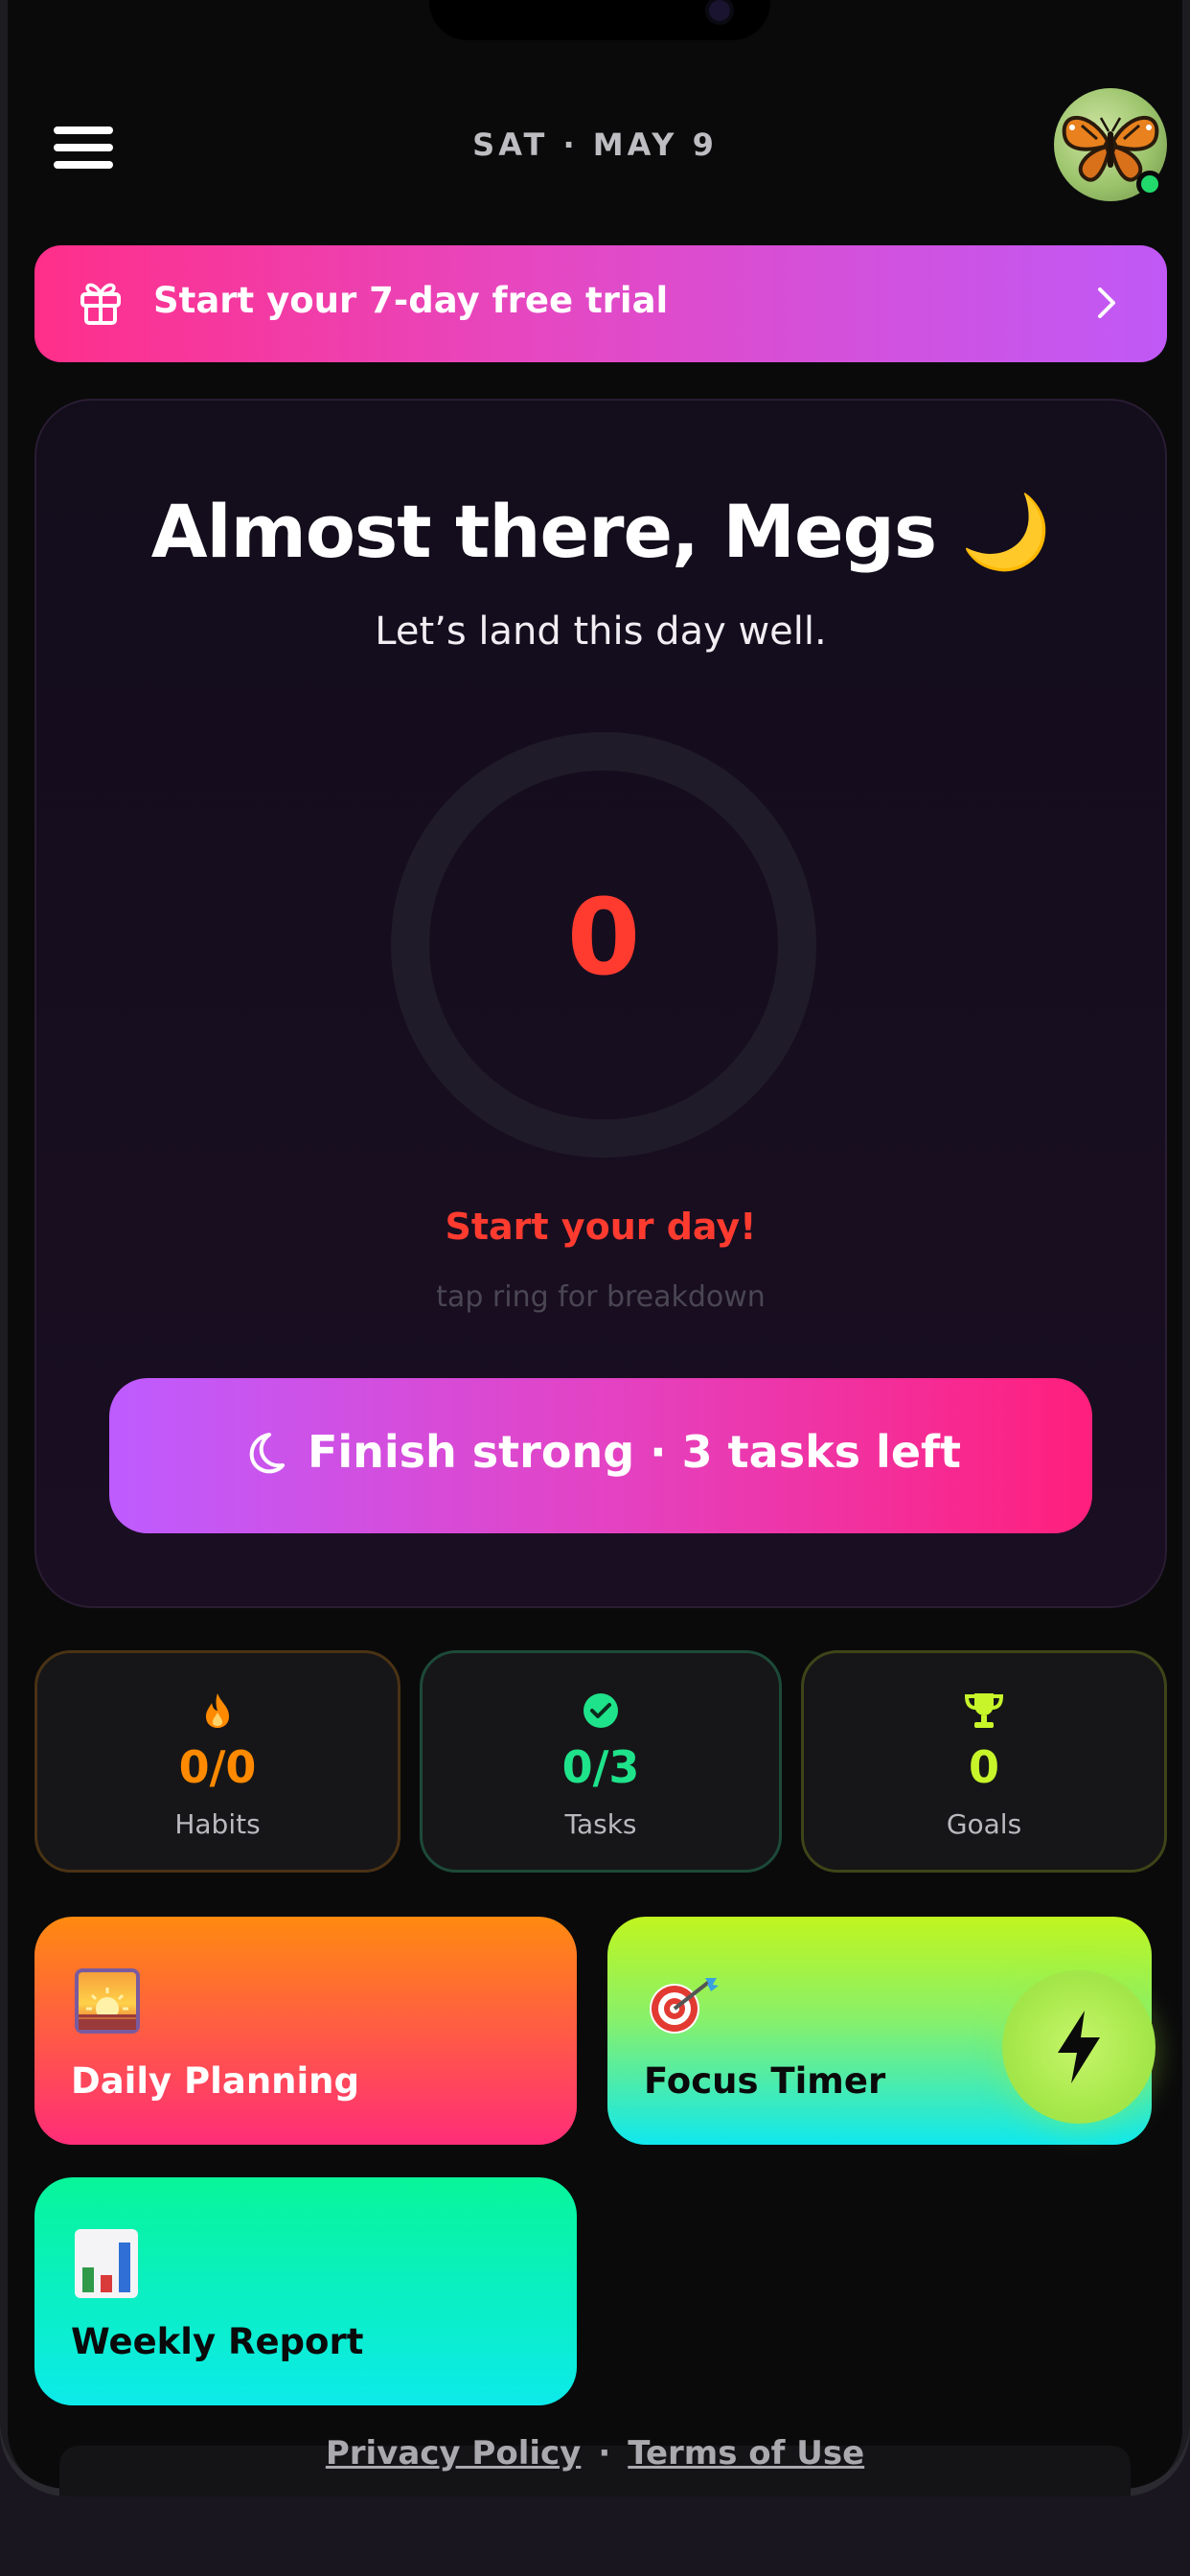 The image size is (1190, 2576). I want to click on finish-strong-button: Finish strong · 3 tasks left, so click(601, 1456).